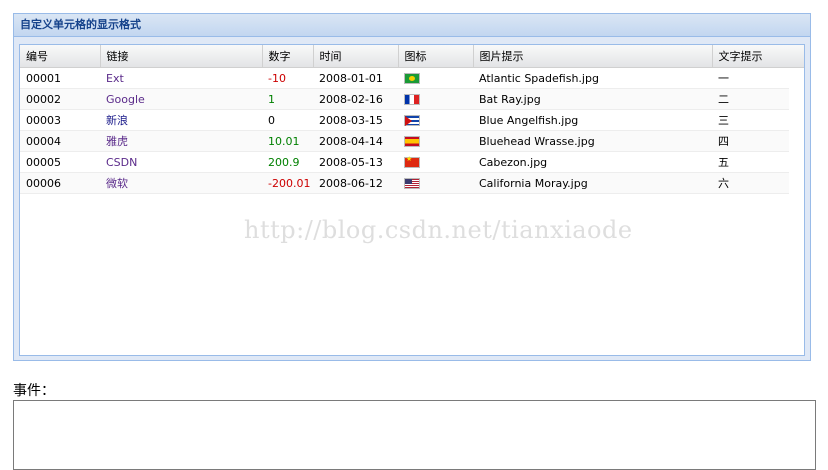 The height and width of the screenshot is (470, 828). I want to click on cell-id: 00003, so click(60, 120).